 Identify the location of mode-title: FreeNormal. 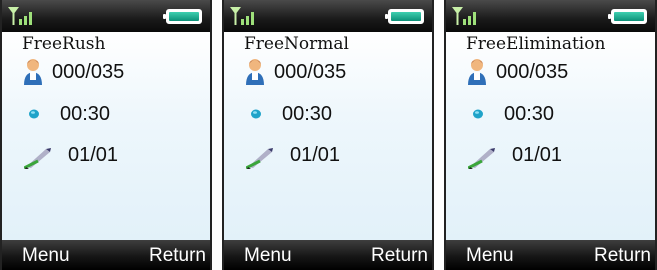
(296, 44).